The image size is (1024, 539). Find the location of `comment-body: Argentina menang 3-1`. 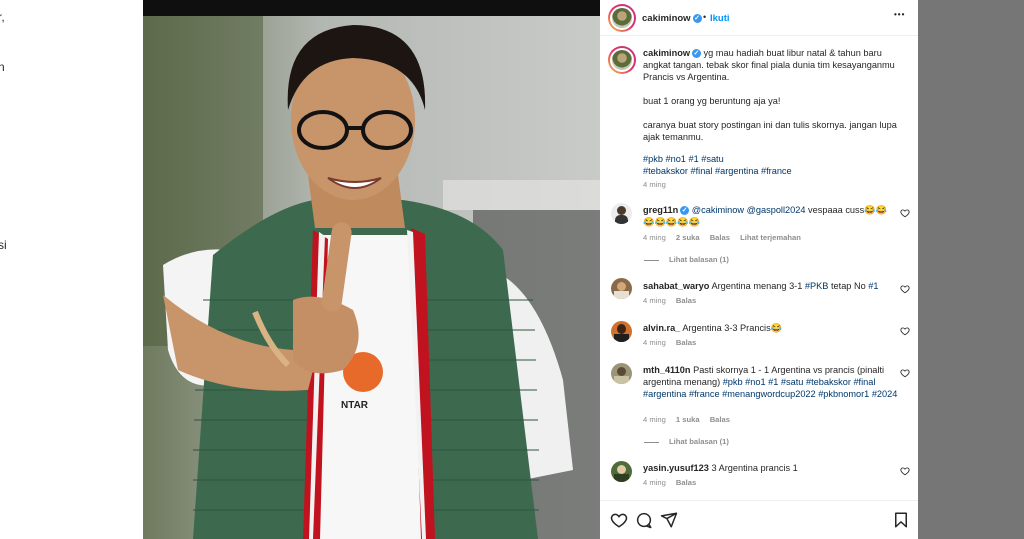

comment-body: Argentina menang 3-1 is located at coordinates (757, 286).